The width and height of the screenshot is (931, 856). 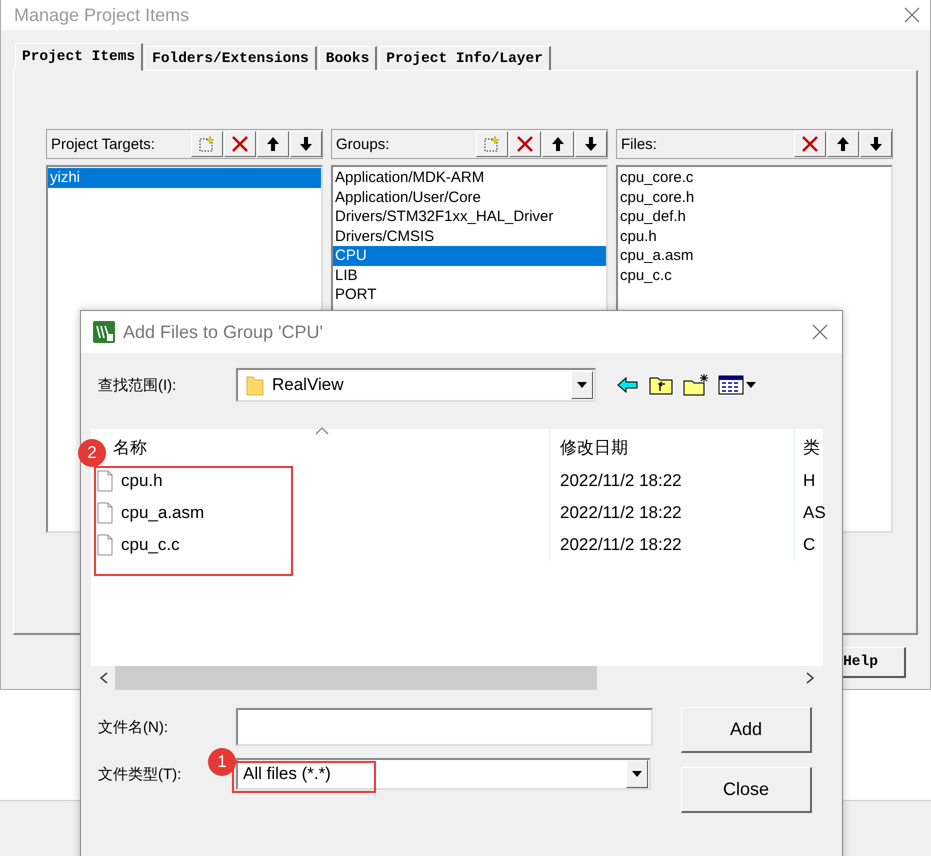 What do you see at coordinates (443, 774) in the screenshot?
I see `file-type-dropdown: All files (*.*)` at bounding box center [443, 774].